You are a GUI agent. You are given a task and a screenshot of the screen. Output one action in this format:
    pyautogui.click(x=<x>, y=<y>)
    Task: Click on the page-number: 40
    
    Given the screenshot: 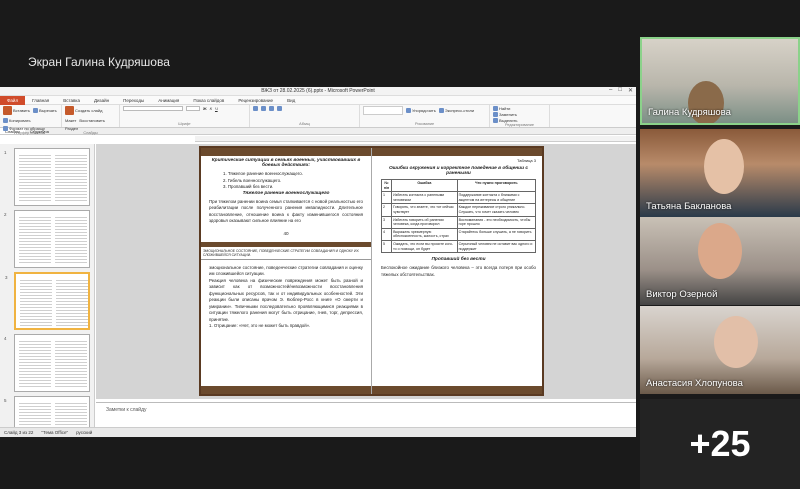 What is the action you would take?
    pyautogui.click(x=286, y=233)
    